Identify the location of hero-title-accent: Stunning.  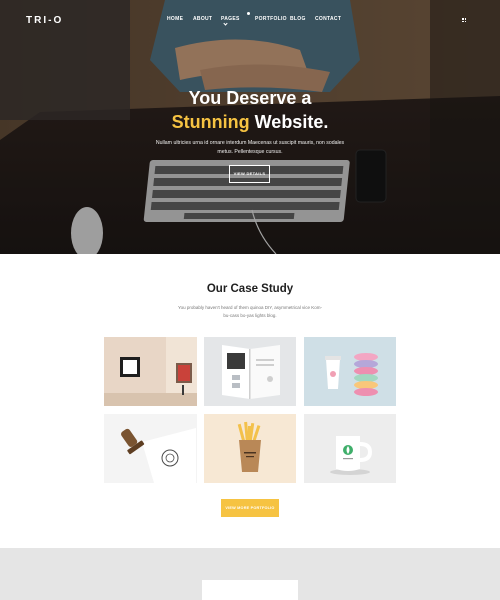
(210, 122).